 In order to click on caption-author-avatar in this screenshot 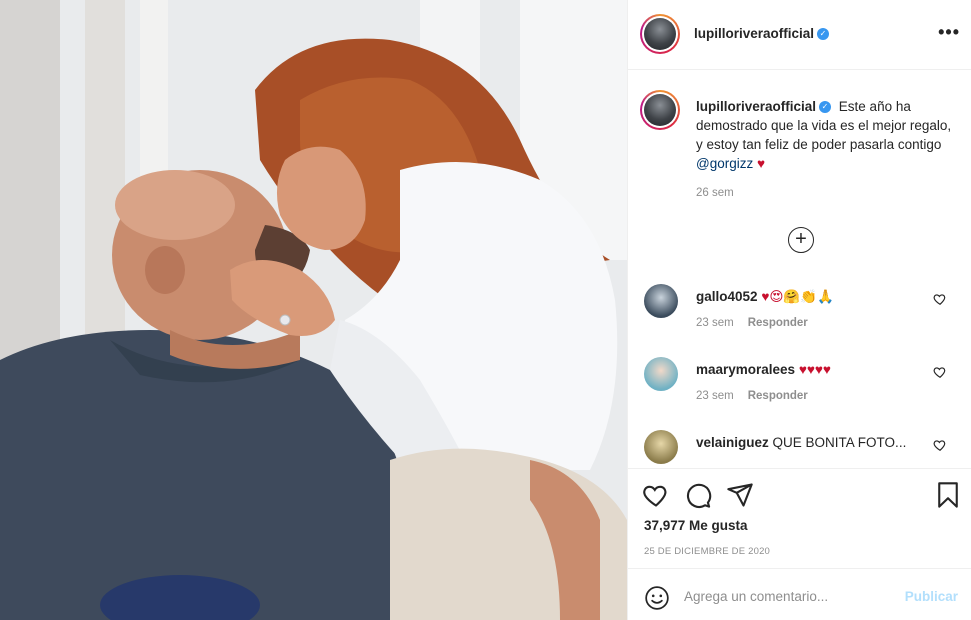, I will do `click(660, 110)`.